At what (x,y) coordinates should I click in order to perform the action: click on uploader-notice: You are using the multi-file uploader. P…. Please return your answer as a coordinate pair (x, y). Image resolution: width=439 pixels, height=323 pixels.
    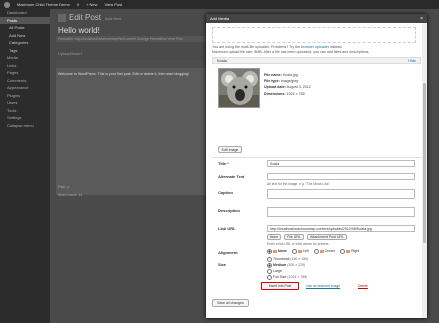
    Looking at the image, I should click on (277, 47).